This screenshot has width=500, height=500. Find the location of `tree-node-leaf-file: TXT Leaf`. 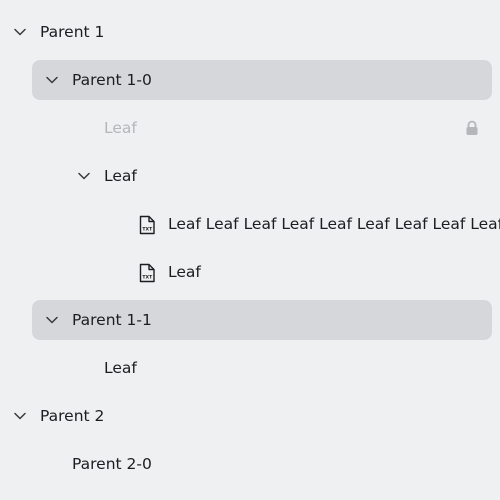

tree-node-leaf-file: TXT Leaf is located at coordinates (250, 272).